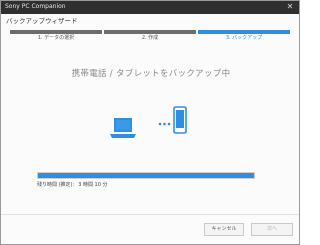 The width and height of the screenshot is (320, 245). What do you see at coordinates (93, 185) in the screenshot?
I see `remaining-time-value: 3 時間 10 分` at bounding box center [93, 185].